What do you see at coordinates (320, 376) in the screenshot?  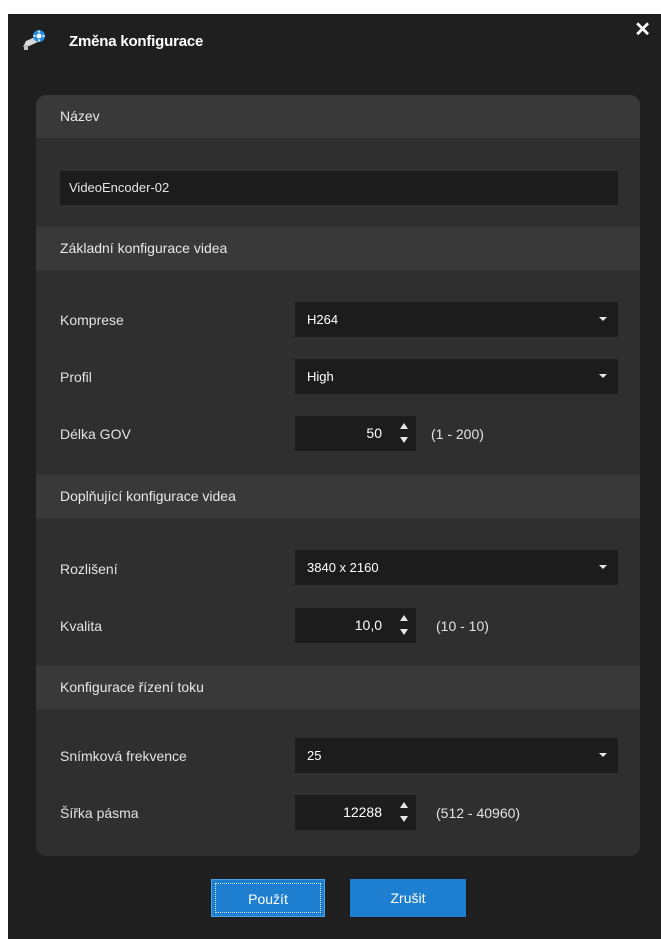 I see `profile-value: High` at bounding box center [320, 376].